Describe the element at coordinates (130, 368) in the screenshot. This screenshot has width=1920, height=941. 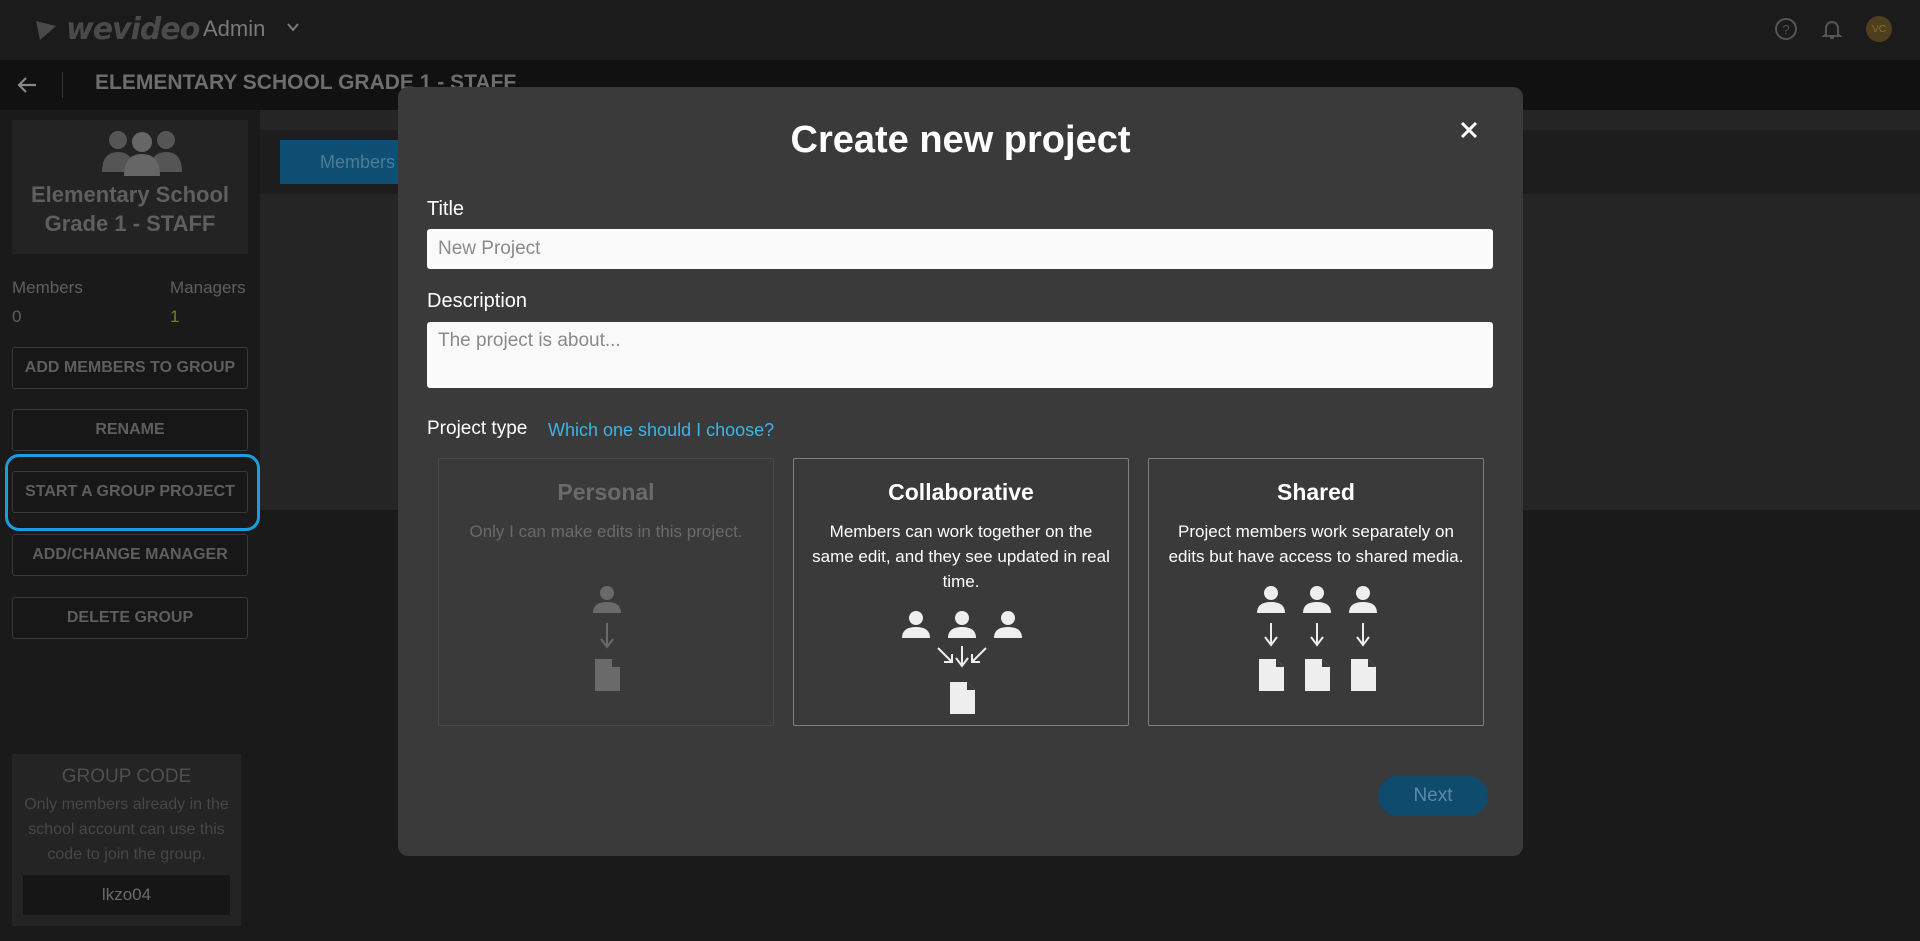
I see `add-members-button: ADD MEMBERS TO GROUP` at that location.